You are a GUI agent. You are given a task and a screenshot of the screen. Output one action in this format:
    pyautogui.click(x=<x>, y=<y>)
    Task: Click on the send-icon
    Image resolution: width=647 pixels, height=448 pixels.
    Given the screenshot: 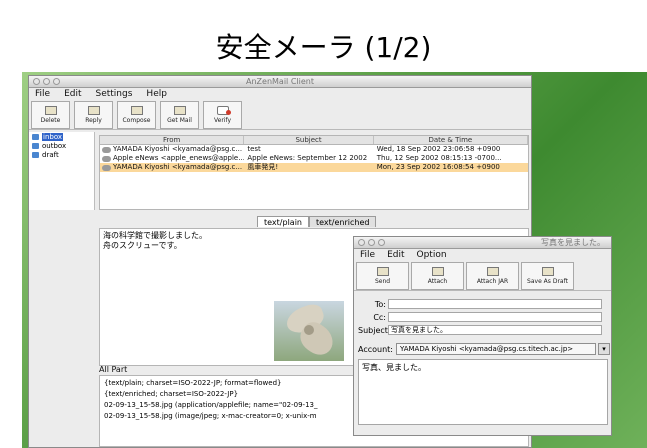 What is the action you would take?
    pyautogui.click(x=382, y=271)
    